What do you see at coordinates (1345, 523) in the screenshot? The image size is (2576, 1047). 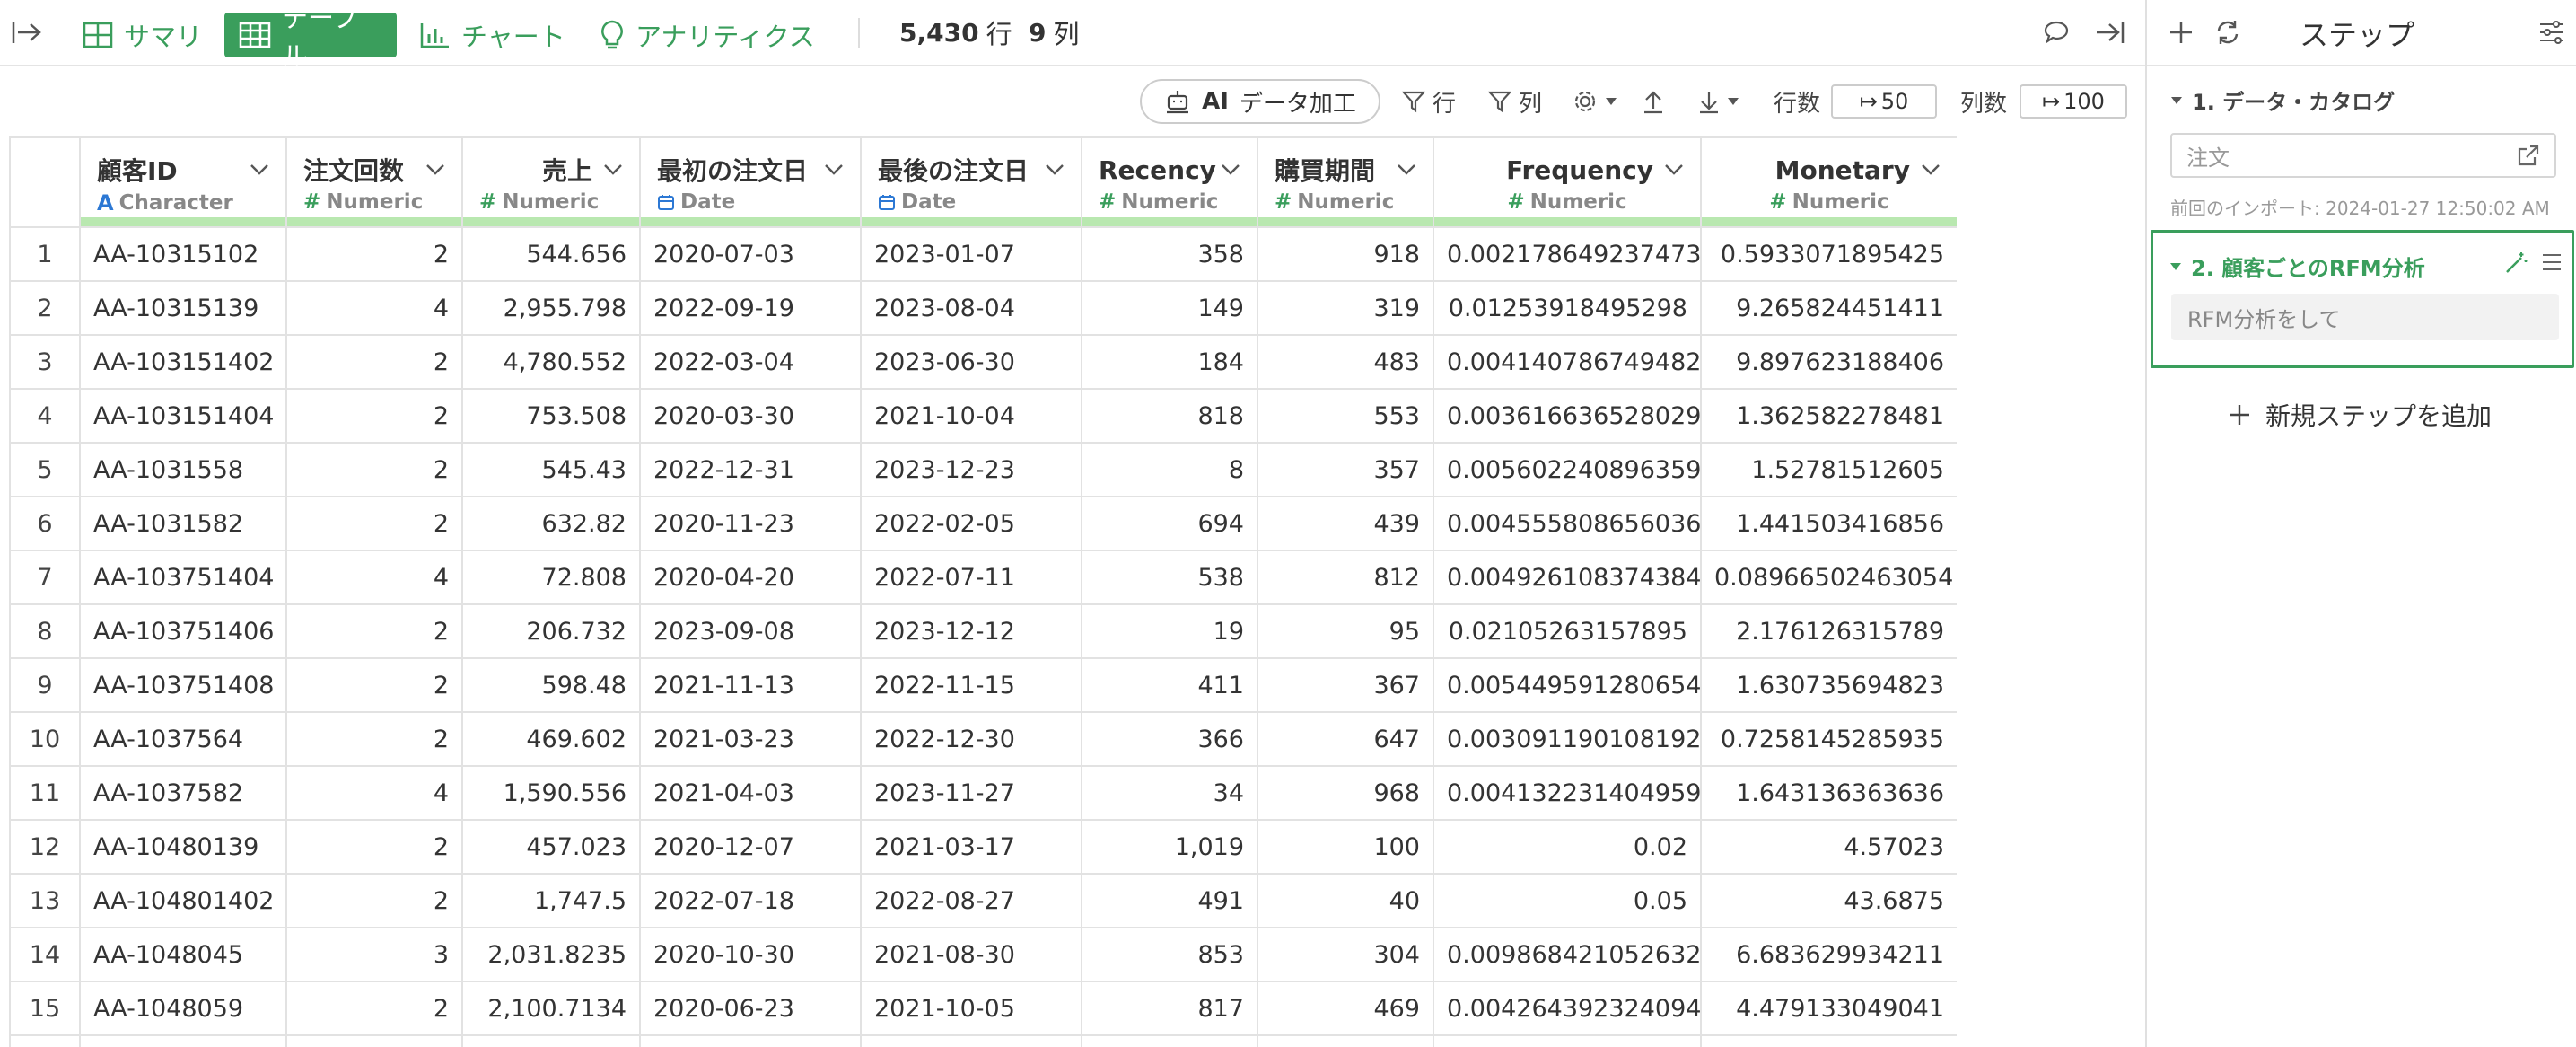 I see `table-cell: 439` at bounding box center [1345, 523].